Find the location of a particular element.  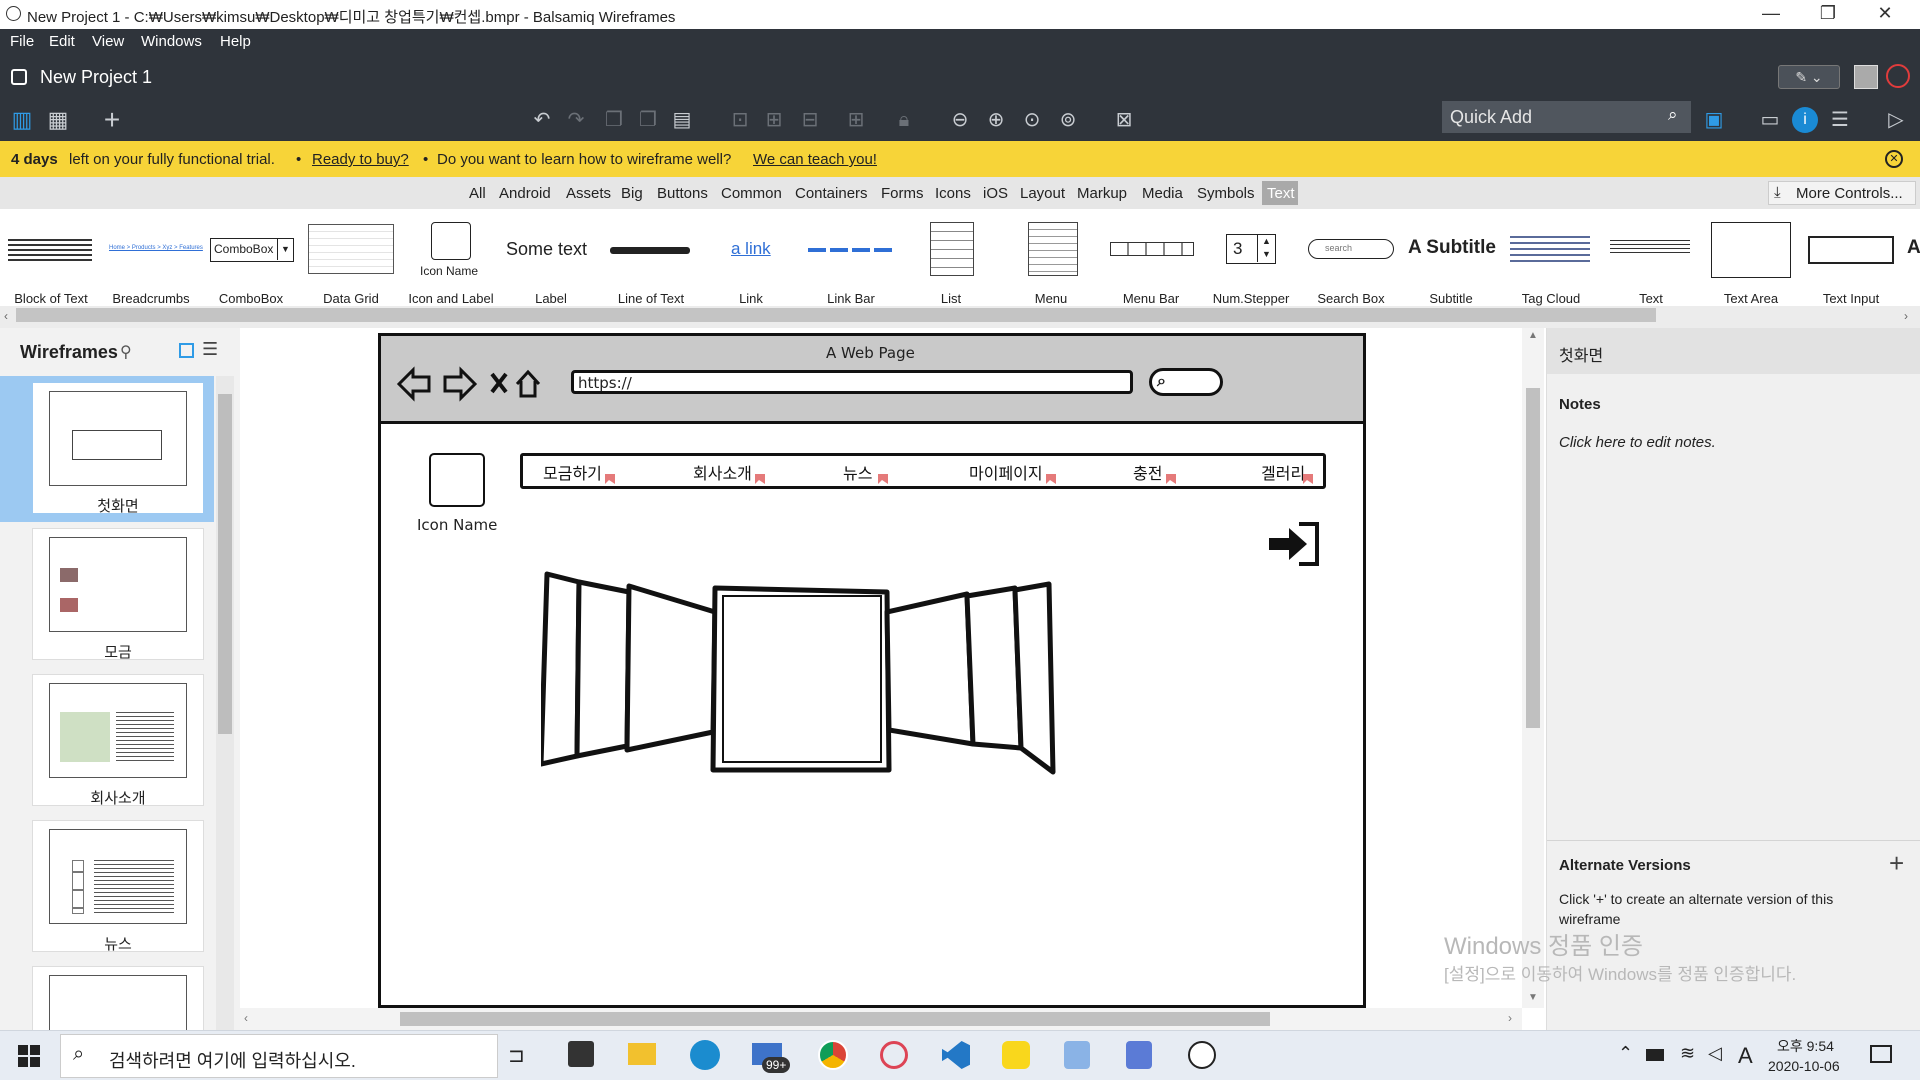

thumb-scrollbar is located at coordinates (225, 703).